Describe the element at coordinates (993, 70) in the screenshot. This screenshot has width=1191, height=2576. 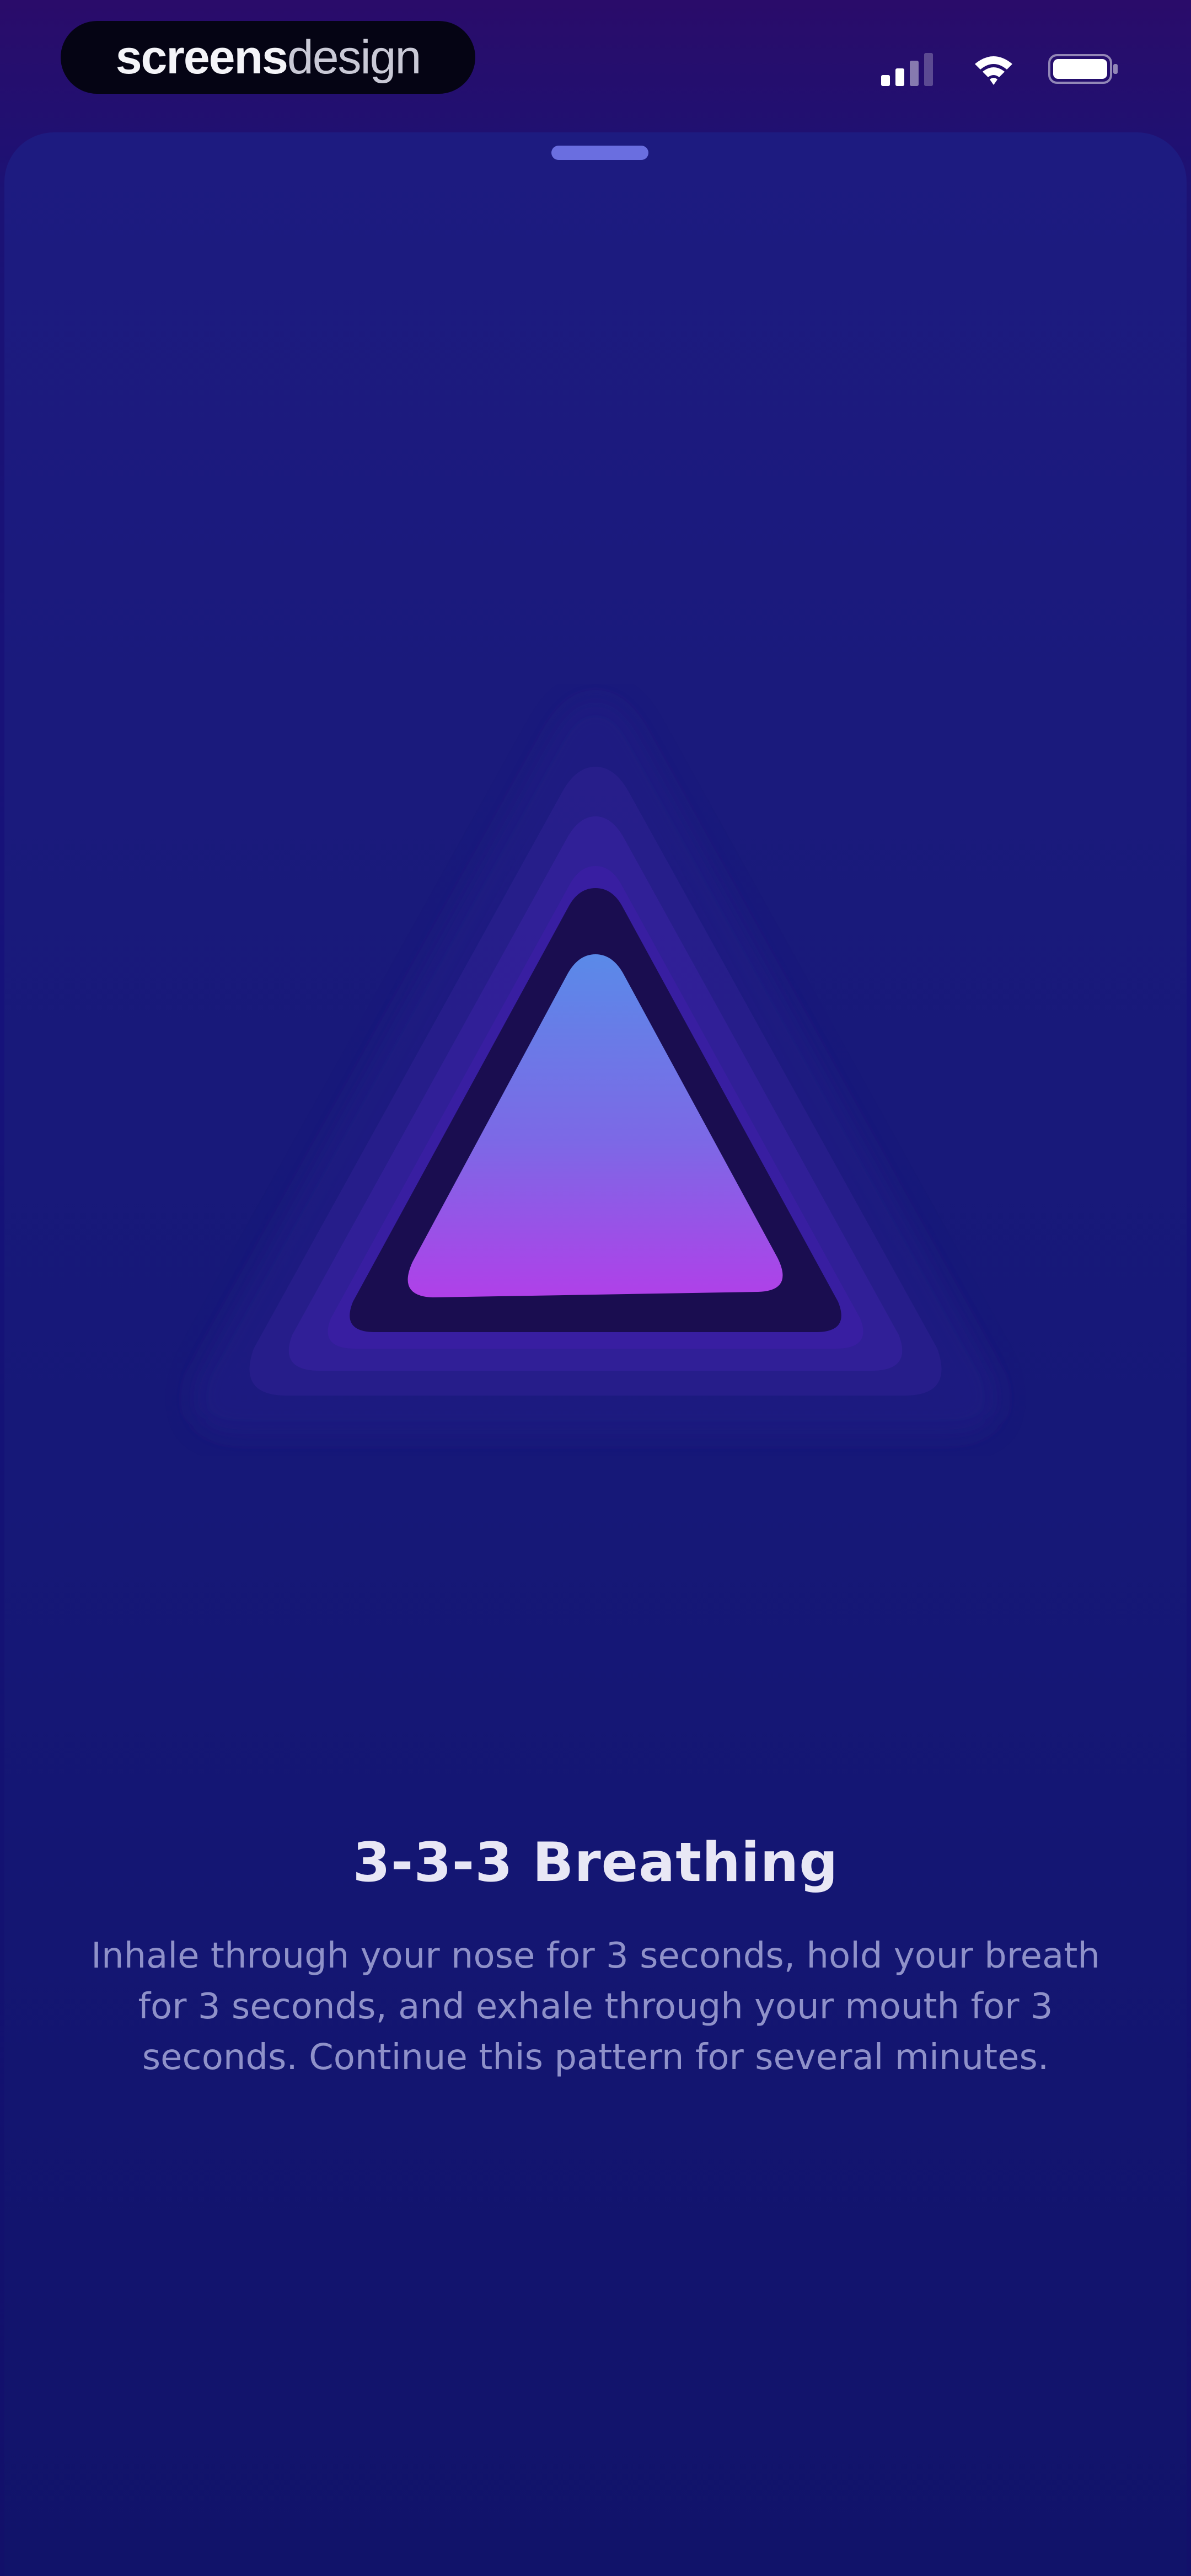
I see `wifi-icon` at that location.